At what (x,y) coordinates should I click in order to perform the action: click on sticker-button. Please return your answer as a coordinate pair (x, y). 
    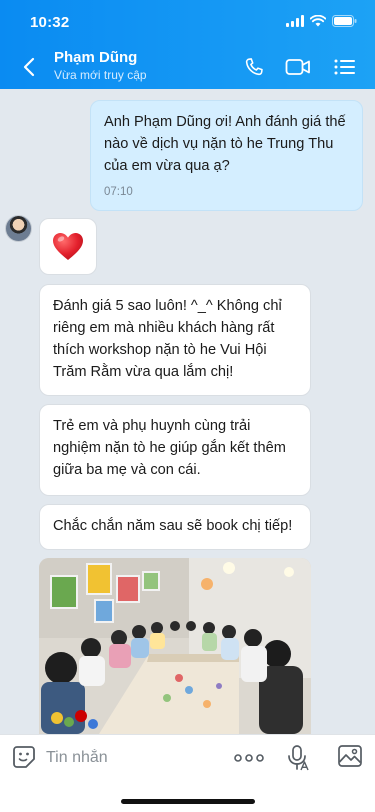
    Looking at the image, I should click on (24, 757).